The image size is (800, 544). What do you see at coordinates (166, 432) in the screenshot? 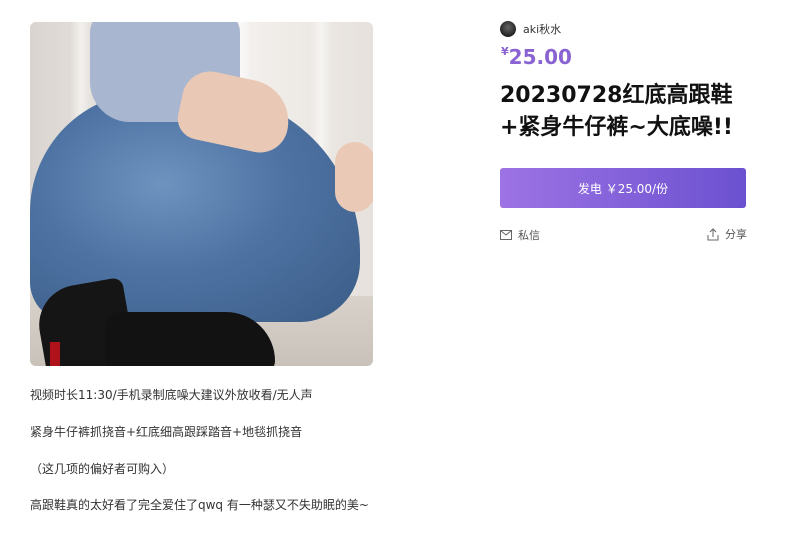
I see `description-line: 紧身牛仔裤抓挠音+红底细高跟踩踏音+地毯抓挠音` at bounding box center [166, 432].